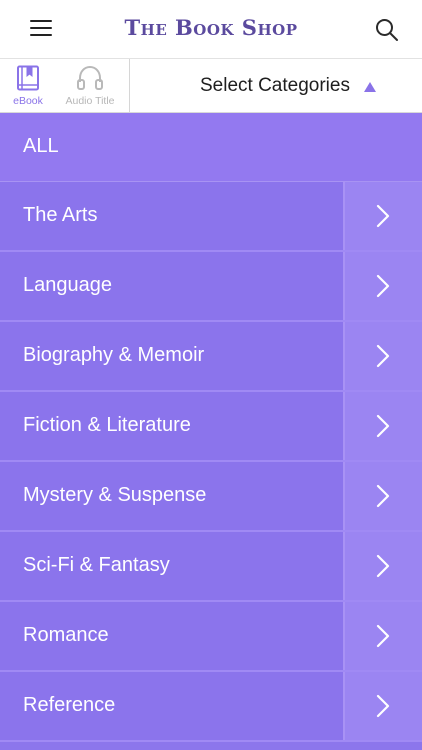  What do you see at coordinates (28, 101) in the screenshot?
I see `tab-ebook-label: eBook` at bounding box center [28, 101].